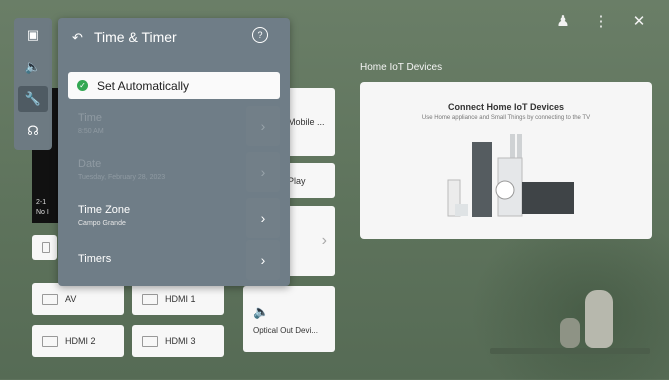  I want to click on tile-input-icon, so click(44, 247).